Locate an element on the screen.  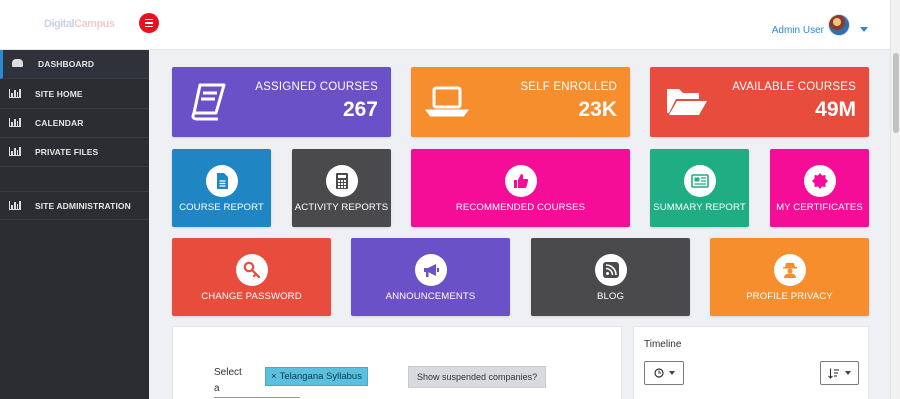
course-report-tile: COURSE REPORT is located at coordinates (221, 188).